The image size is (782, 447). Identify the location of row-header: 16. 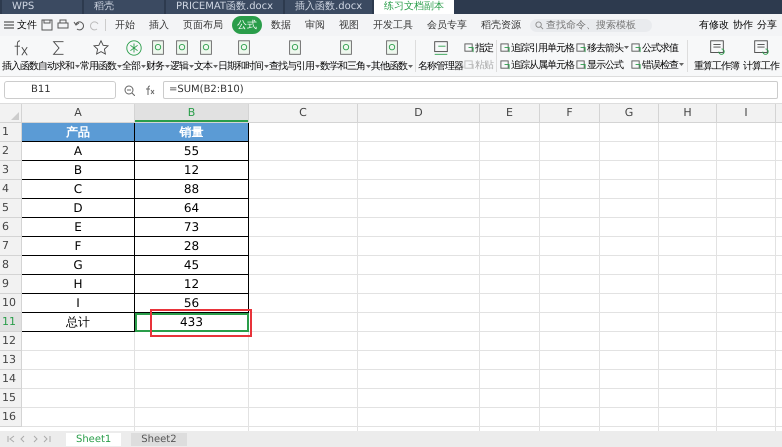
(11, 417).